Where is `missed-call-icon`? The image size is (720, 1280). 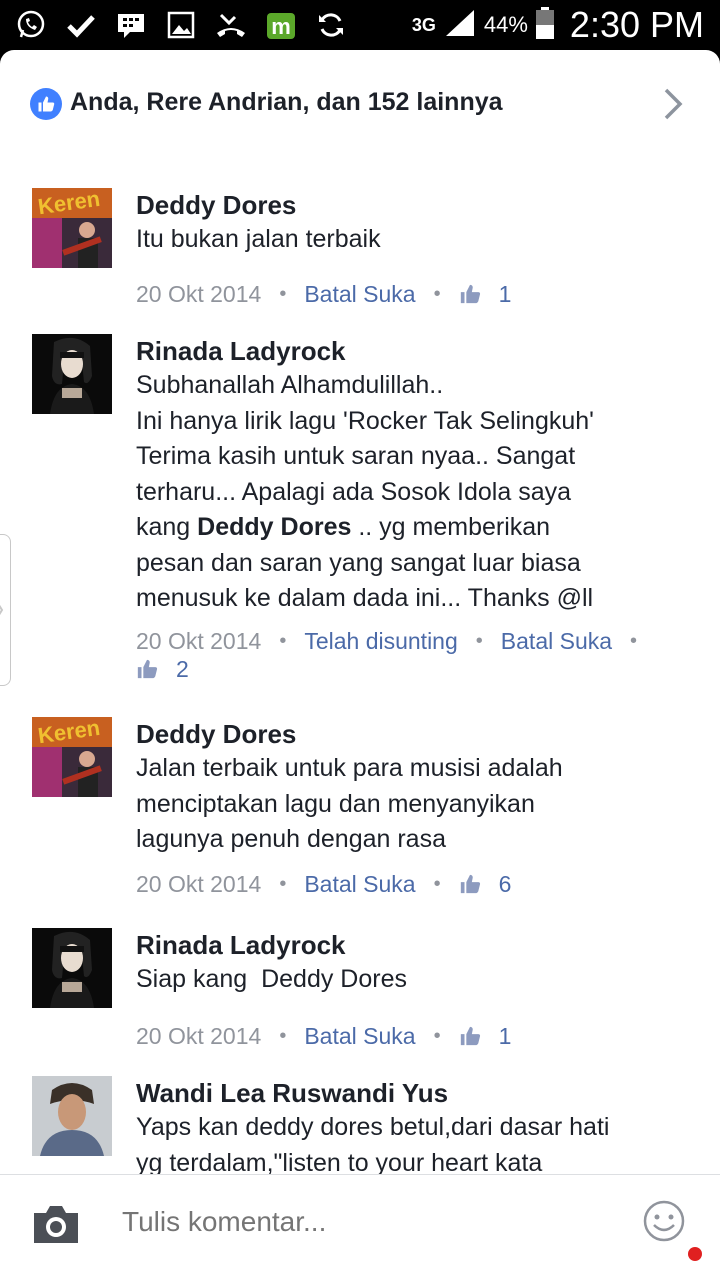 missed-call-icon is located at coordinates (231, 25).